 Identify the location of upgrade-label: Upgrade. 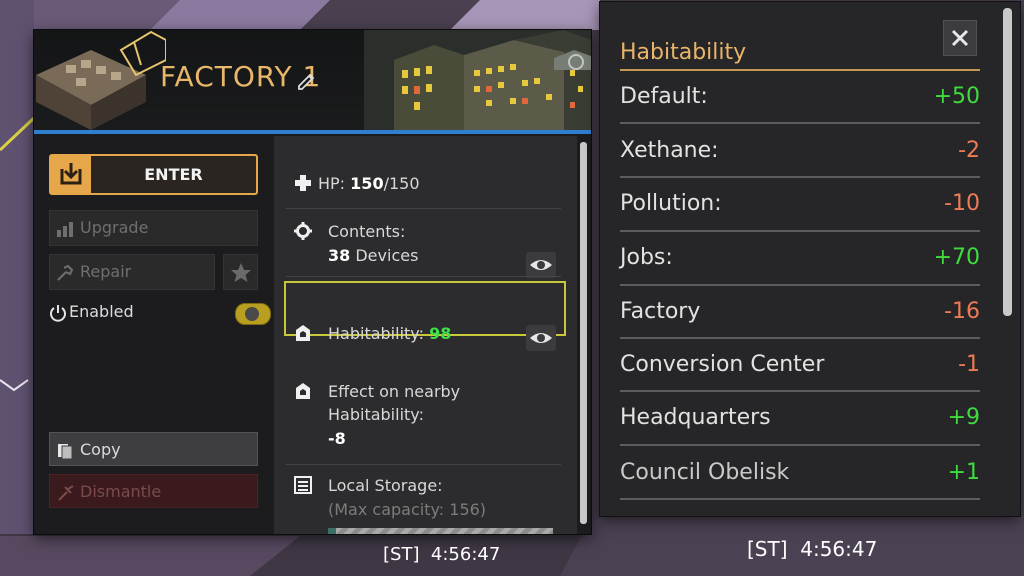
(114, 227).